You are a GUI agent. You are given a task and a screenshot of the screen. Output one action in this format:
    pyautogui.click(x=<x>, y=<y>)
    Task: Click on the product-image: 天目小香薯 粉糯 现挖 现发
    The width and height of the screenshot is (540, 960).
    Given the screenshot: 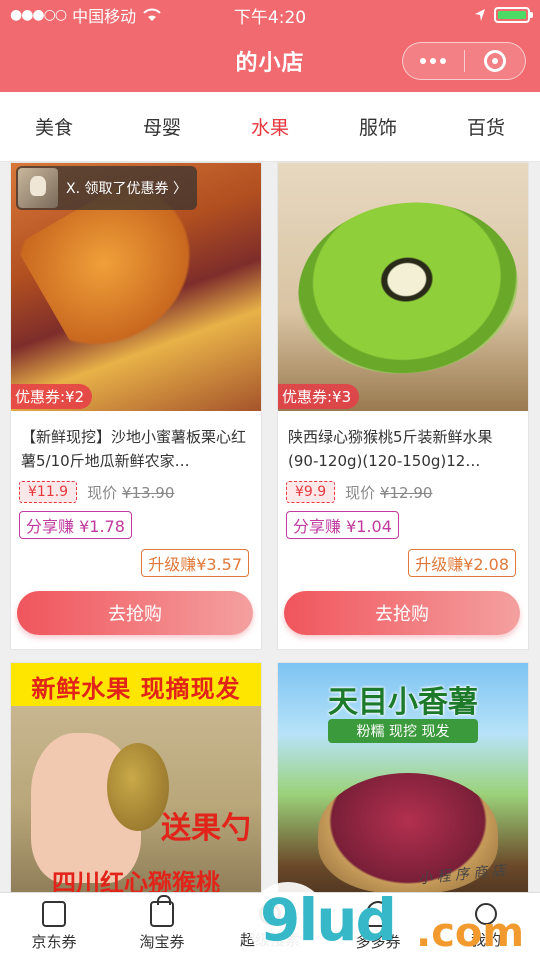 What is the action you would take?
    pyautogui.click(x=403, y=782)
    